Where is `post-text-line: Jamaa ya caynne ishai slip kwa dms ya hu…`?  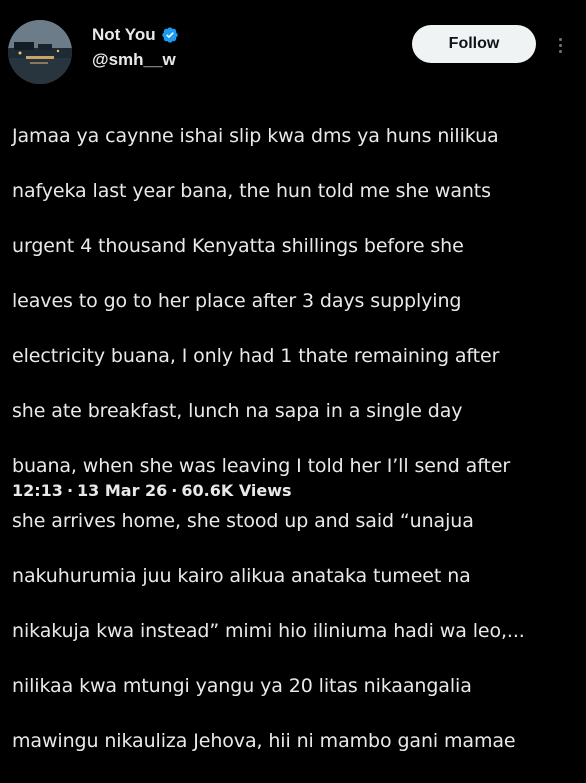 post-text-line: Jamaa ya caynne ishai slip kwa dms ya hu… is located at coordinates (255, 135).